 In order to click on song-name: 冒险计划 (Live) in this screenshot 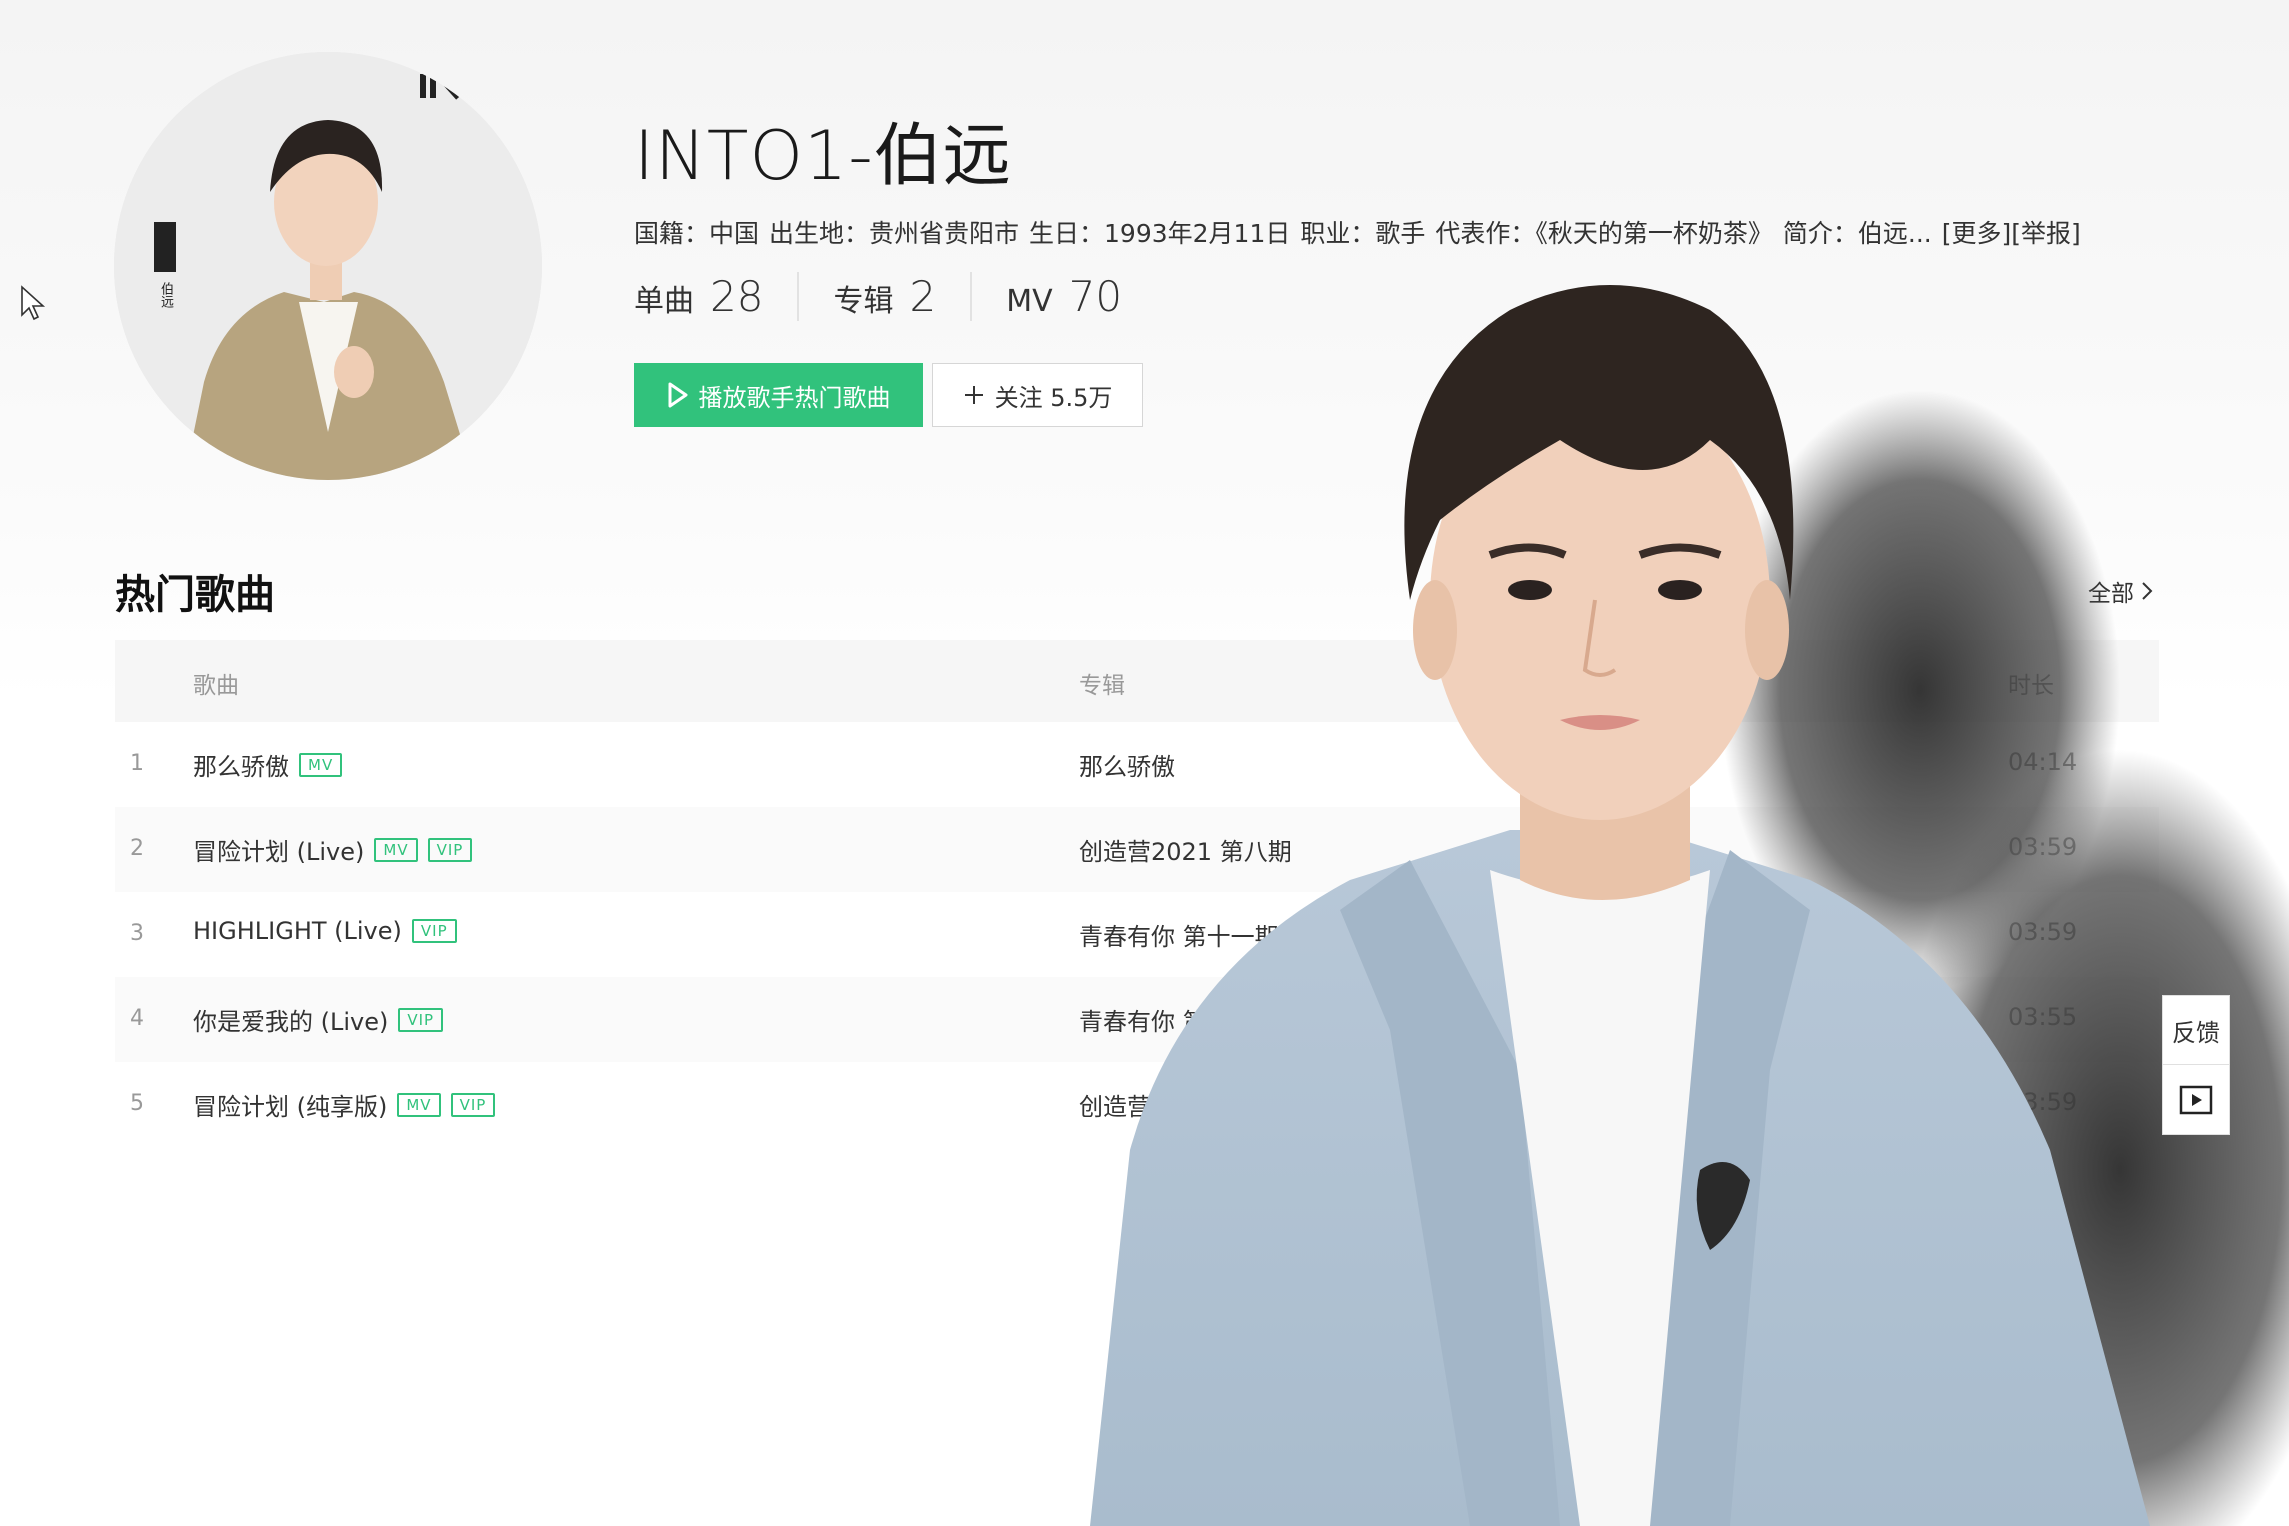, I will do `click(278, 849)`.